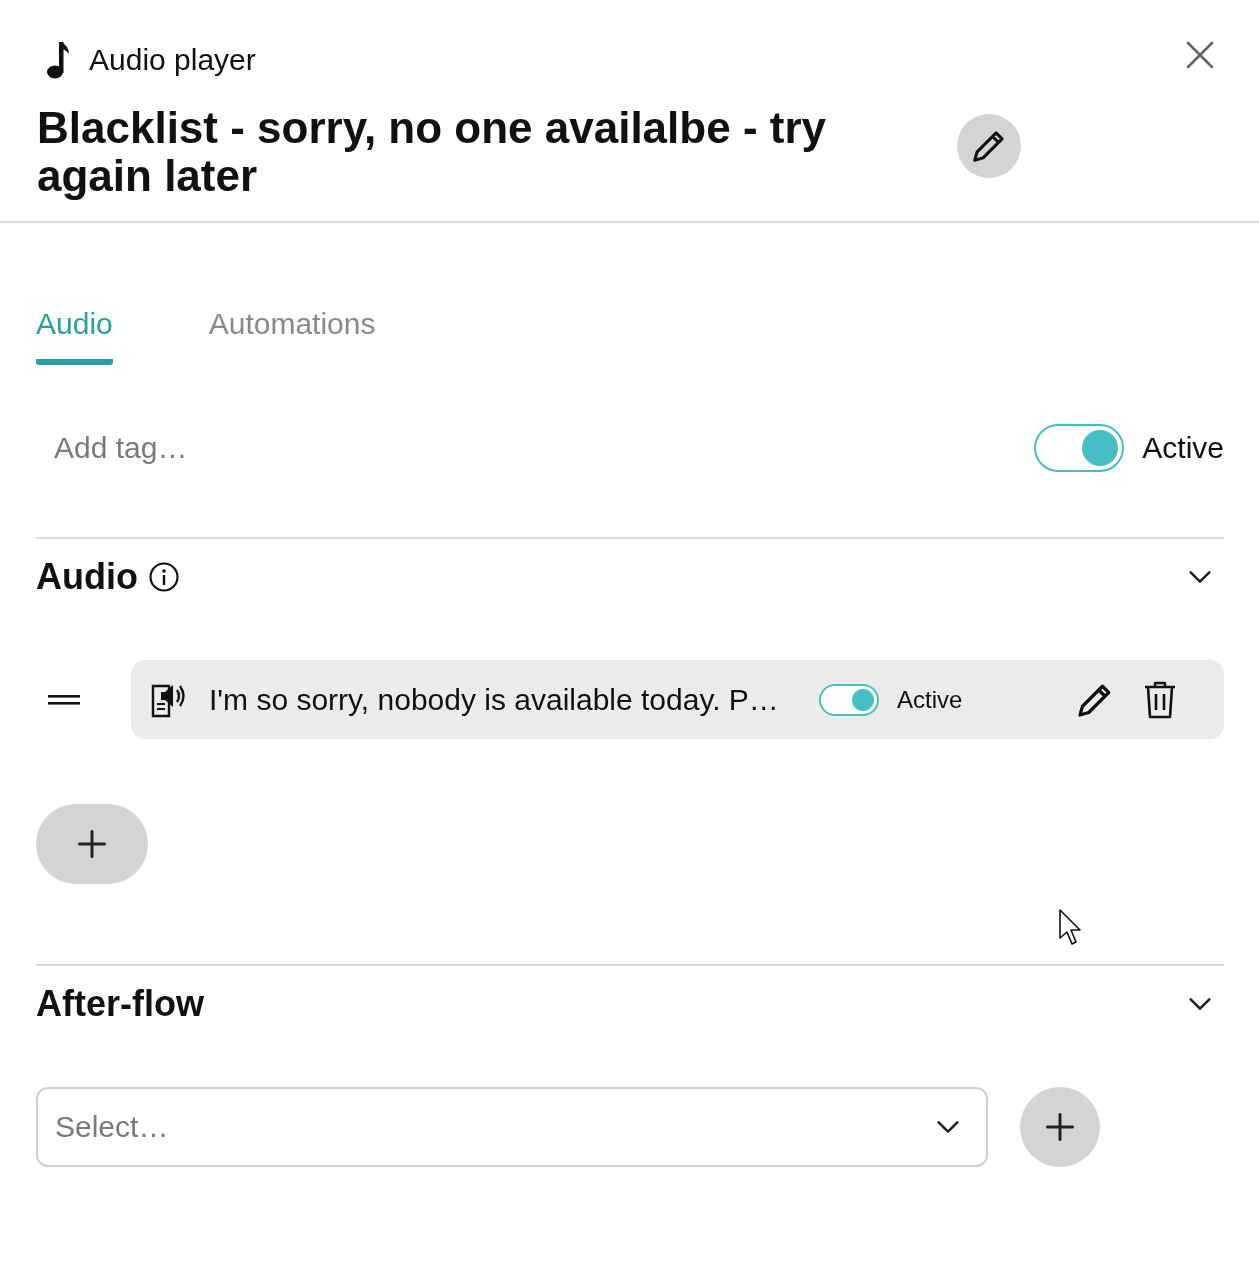 This screenshot has height=1270, width=1259. What do you see at coordinates (64, 699) in the screenshot?
I see `drag-handle-icon` at bounding box center [64, 699].